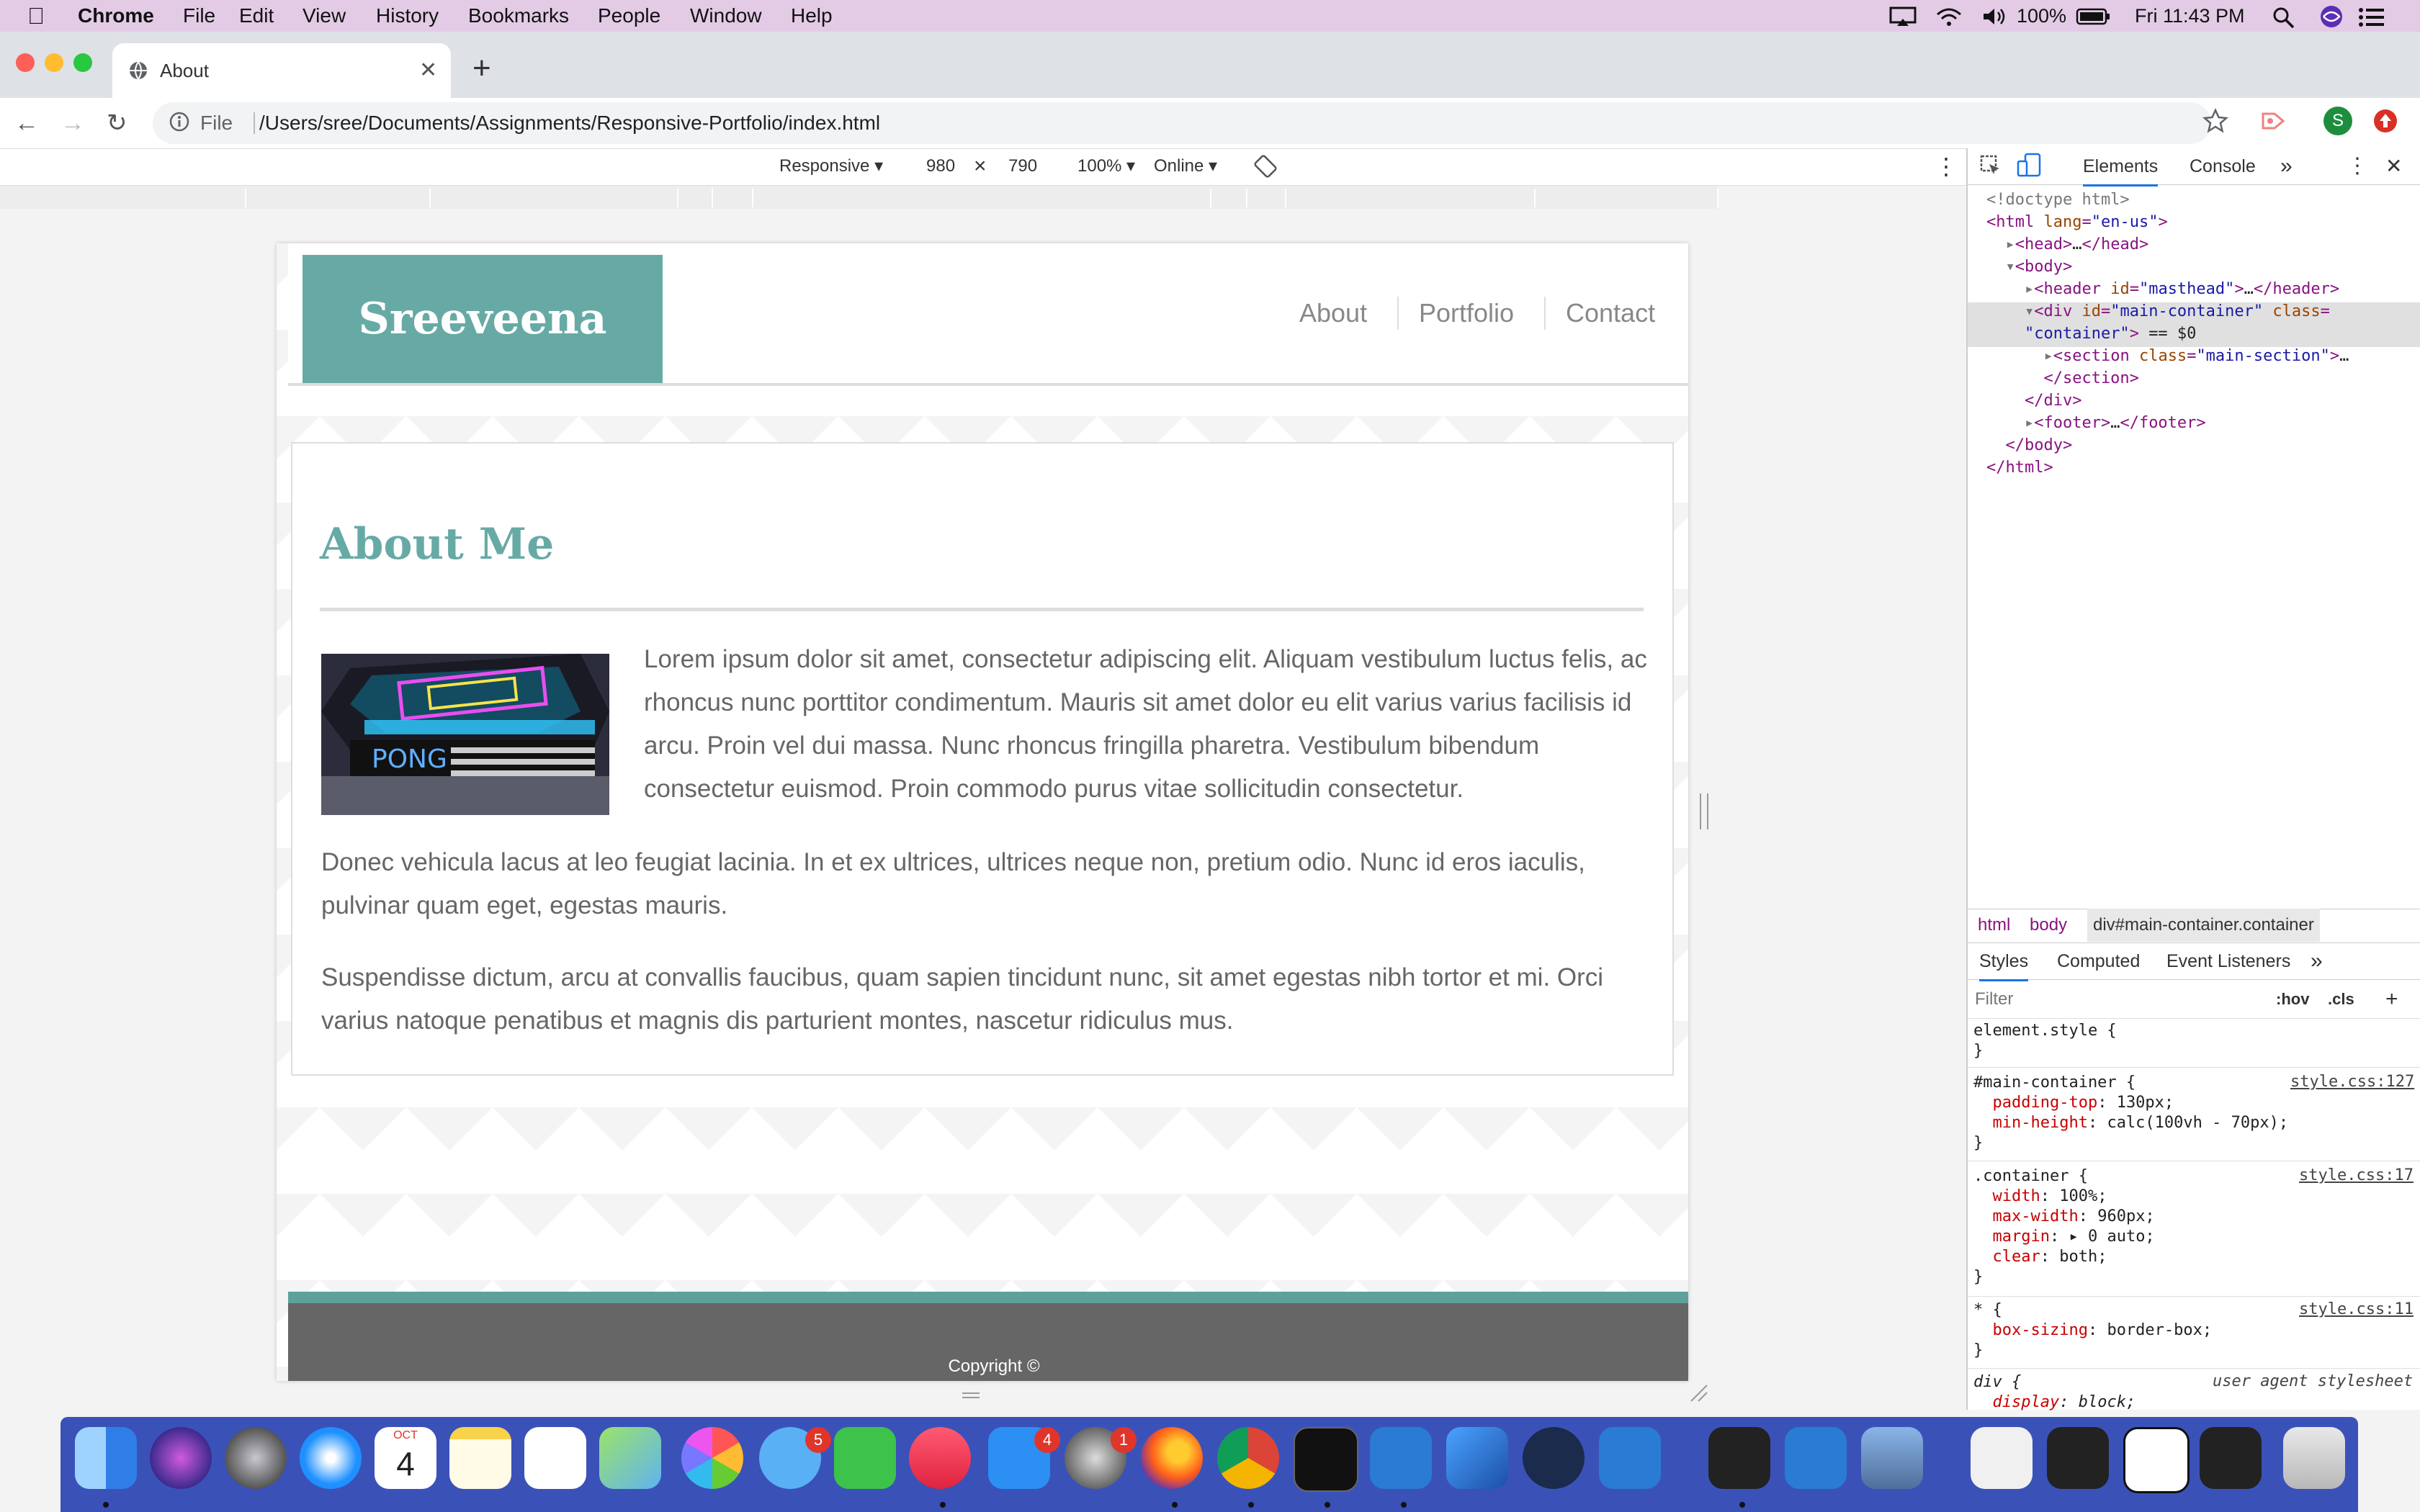  Describe the element at coordinates (2356, 1309) in the screenshot. I see `source-link: style.css:11` at that location.